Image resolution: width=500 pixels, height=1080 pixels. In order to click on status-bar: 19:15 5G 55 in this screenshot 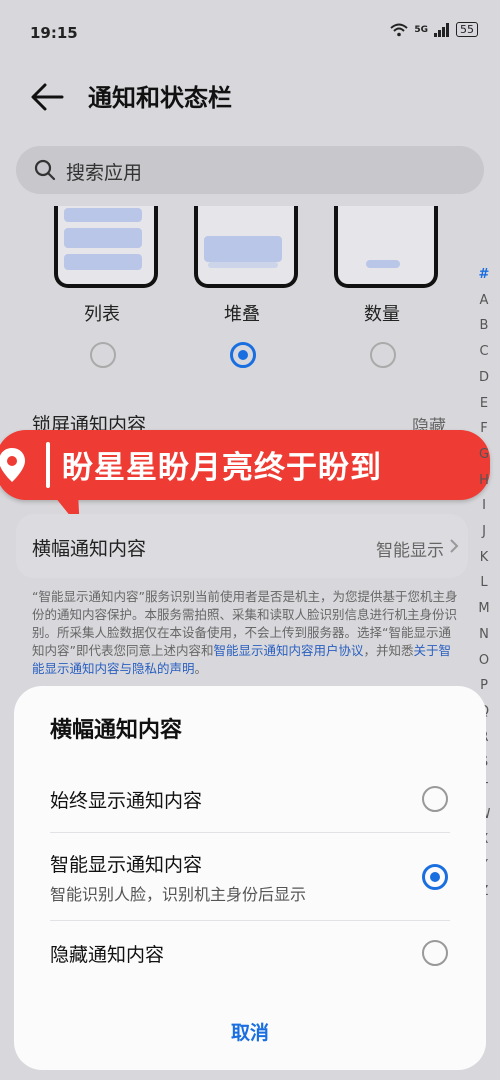, I will do `click(250, 30)`.